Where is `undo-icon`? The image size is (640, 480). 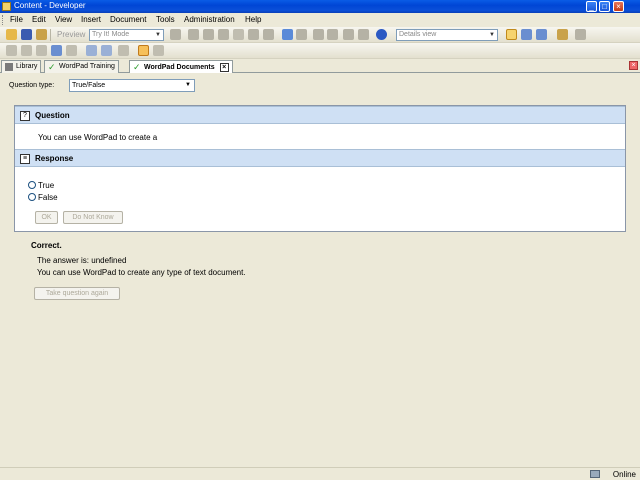
undo-icon is located at coordinates (287, 34).